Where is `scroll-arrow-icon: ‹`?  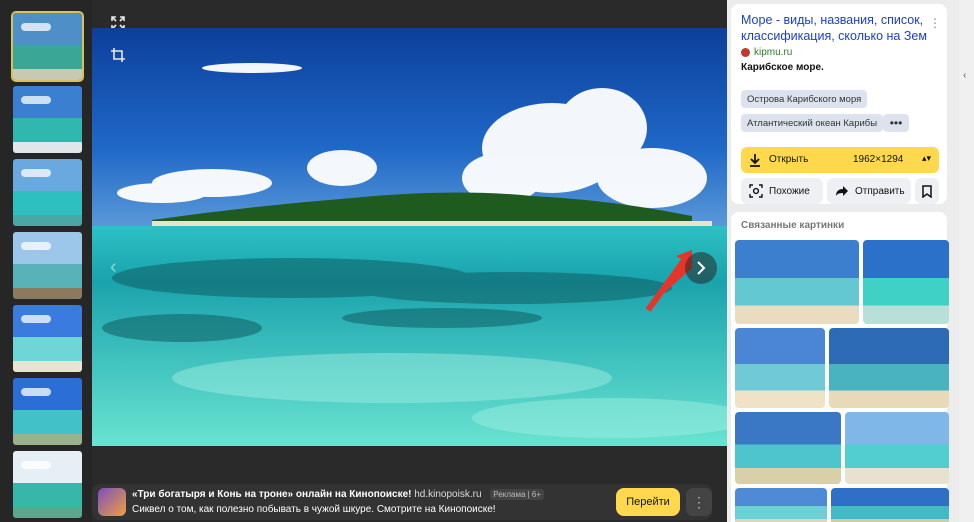 scroll-arrow-icon: ‹ is located at coordinates (964, 75).